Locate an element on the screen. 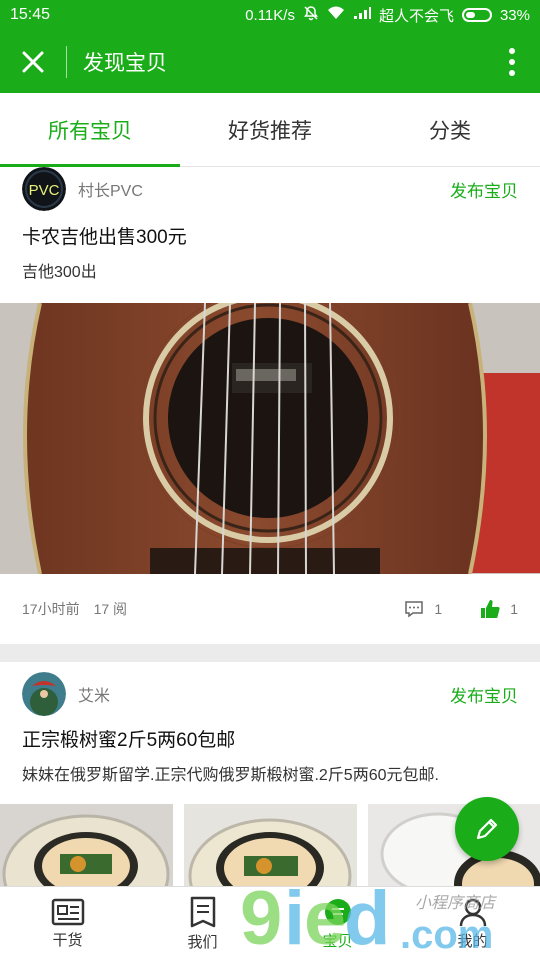 The height and width of the screenshot is (960, 540). avatar-text: PVC is located at coordinates (44, 190).